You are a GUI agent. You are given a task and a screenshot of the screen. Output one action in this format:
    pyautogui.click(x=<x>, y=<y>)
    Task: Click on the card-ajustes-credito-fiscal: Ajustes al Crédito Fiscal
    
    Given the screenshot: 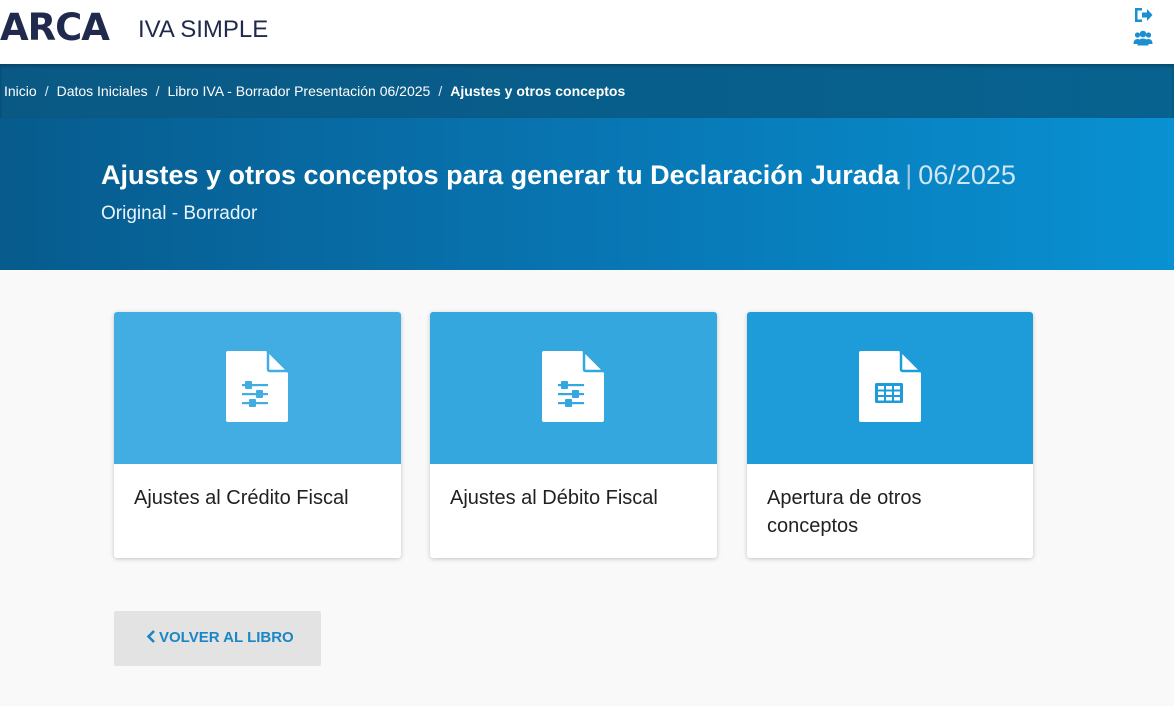 What is the action you would take?
    pyautogui.click(x=257, y=435)
    